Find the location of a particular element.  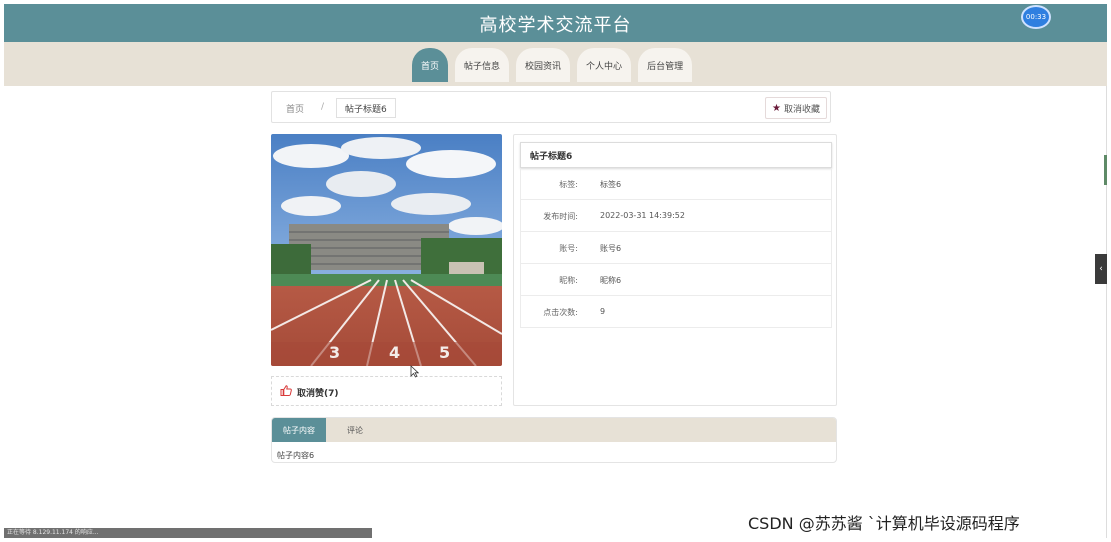

info-label: 昵称: is located at coordinates (568, 280).